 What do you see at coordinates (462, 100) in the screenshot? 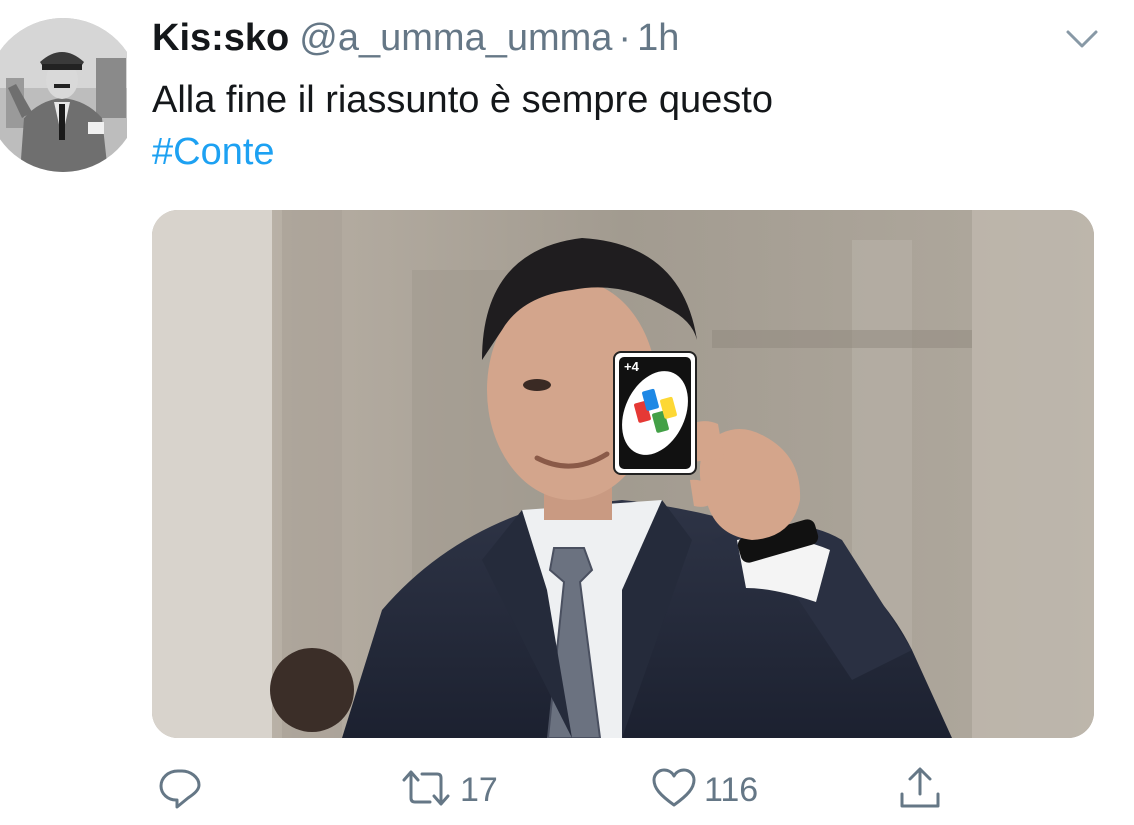
I see `tweet-body: Alla fine il riassunto è sempre questo` at bounding box center [462, 100].